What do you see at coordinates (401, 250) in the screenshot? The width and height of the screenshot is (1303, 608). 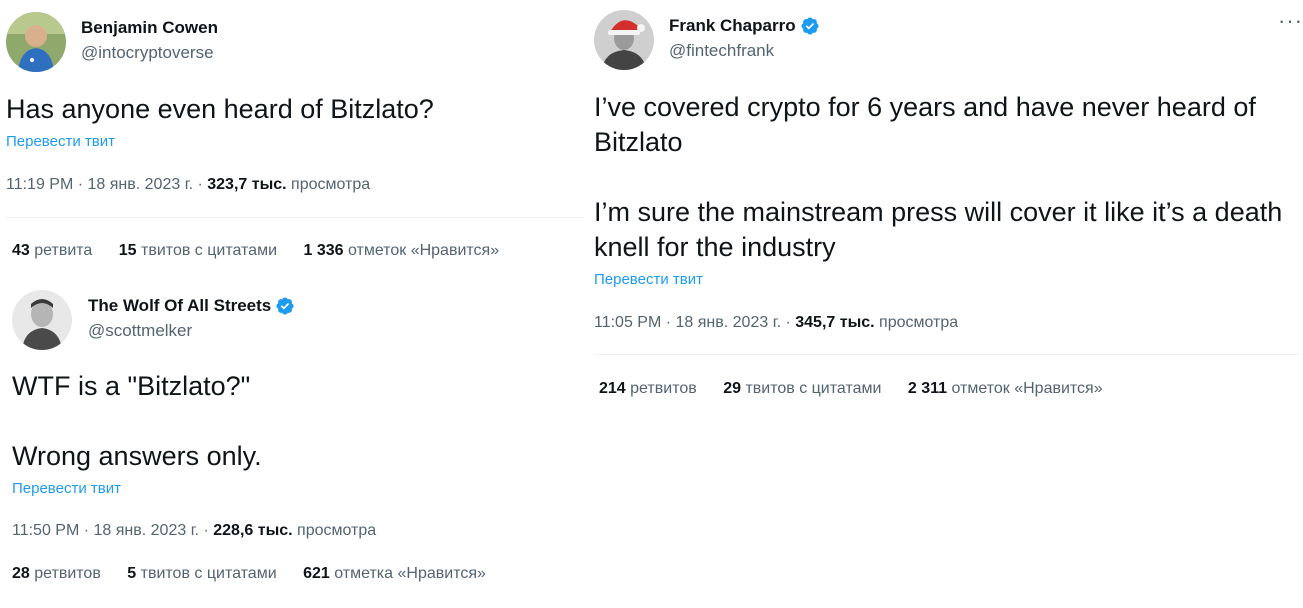 I see `likes-stat: 1 336 отметок «Нравится»` at bounding box center [401, 250].